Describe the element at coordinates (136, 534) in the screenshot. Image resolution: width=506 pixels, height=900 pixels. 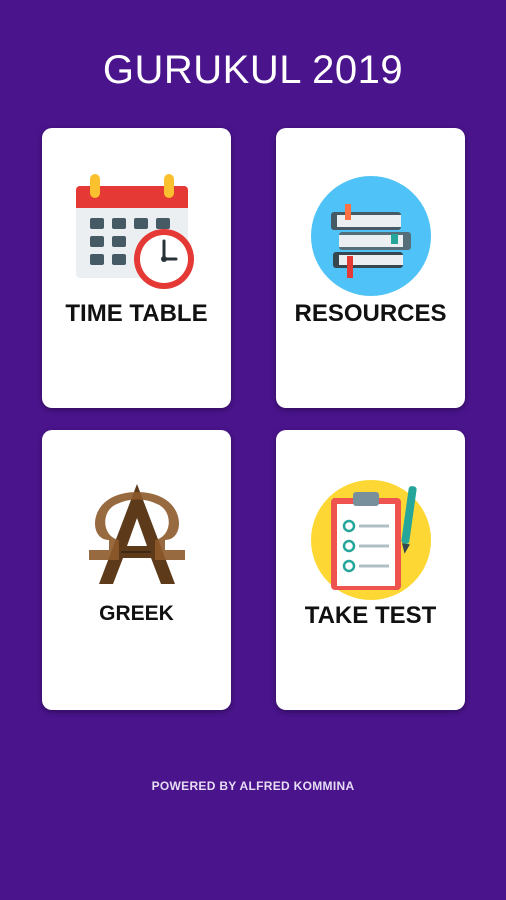
I see `alpha-omega-icon` at that location.